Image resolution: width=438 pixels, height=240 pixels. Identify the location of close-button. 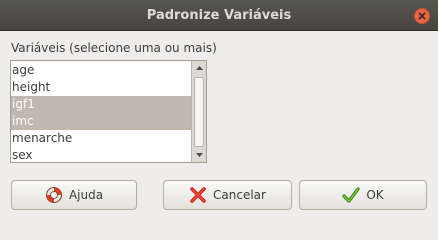
(422, 16).